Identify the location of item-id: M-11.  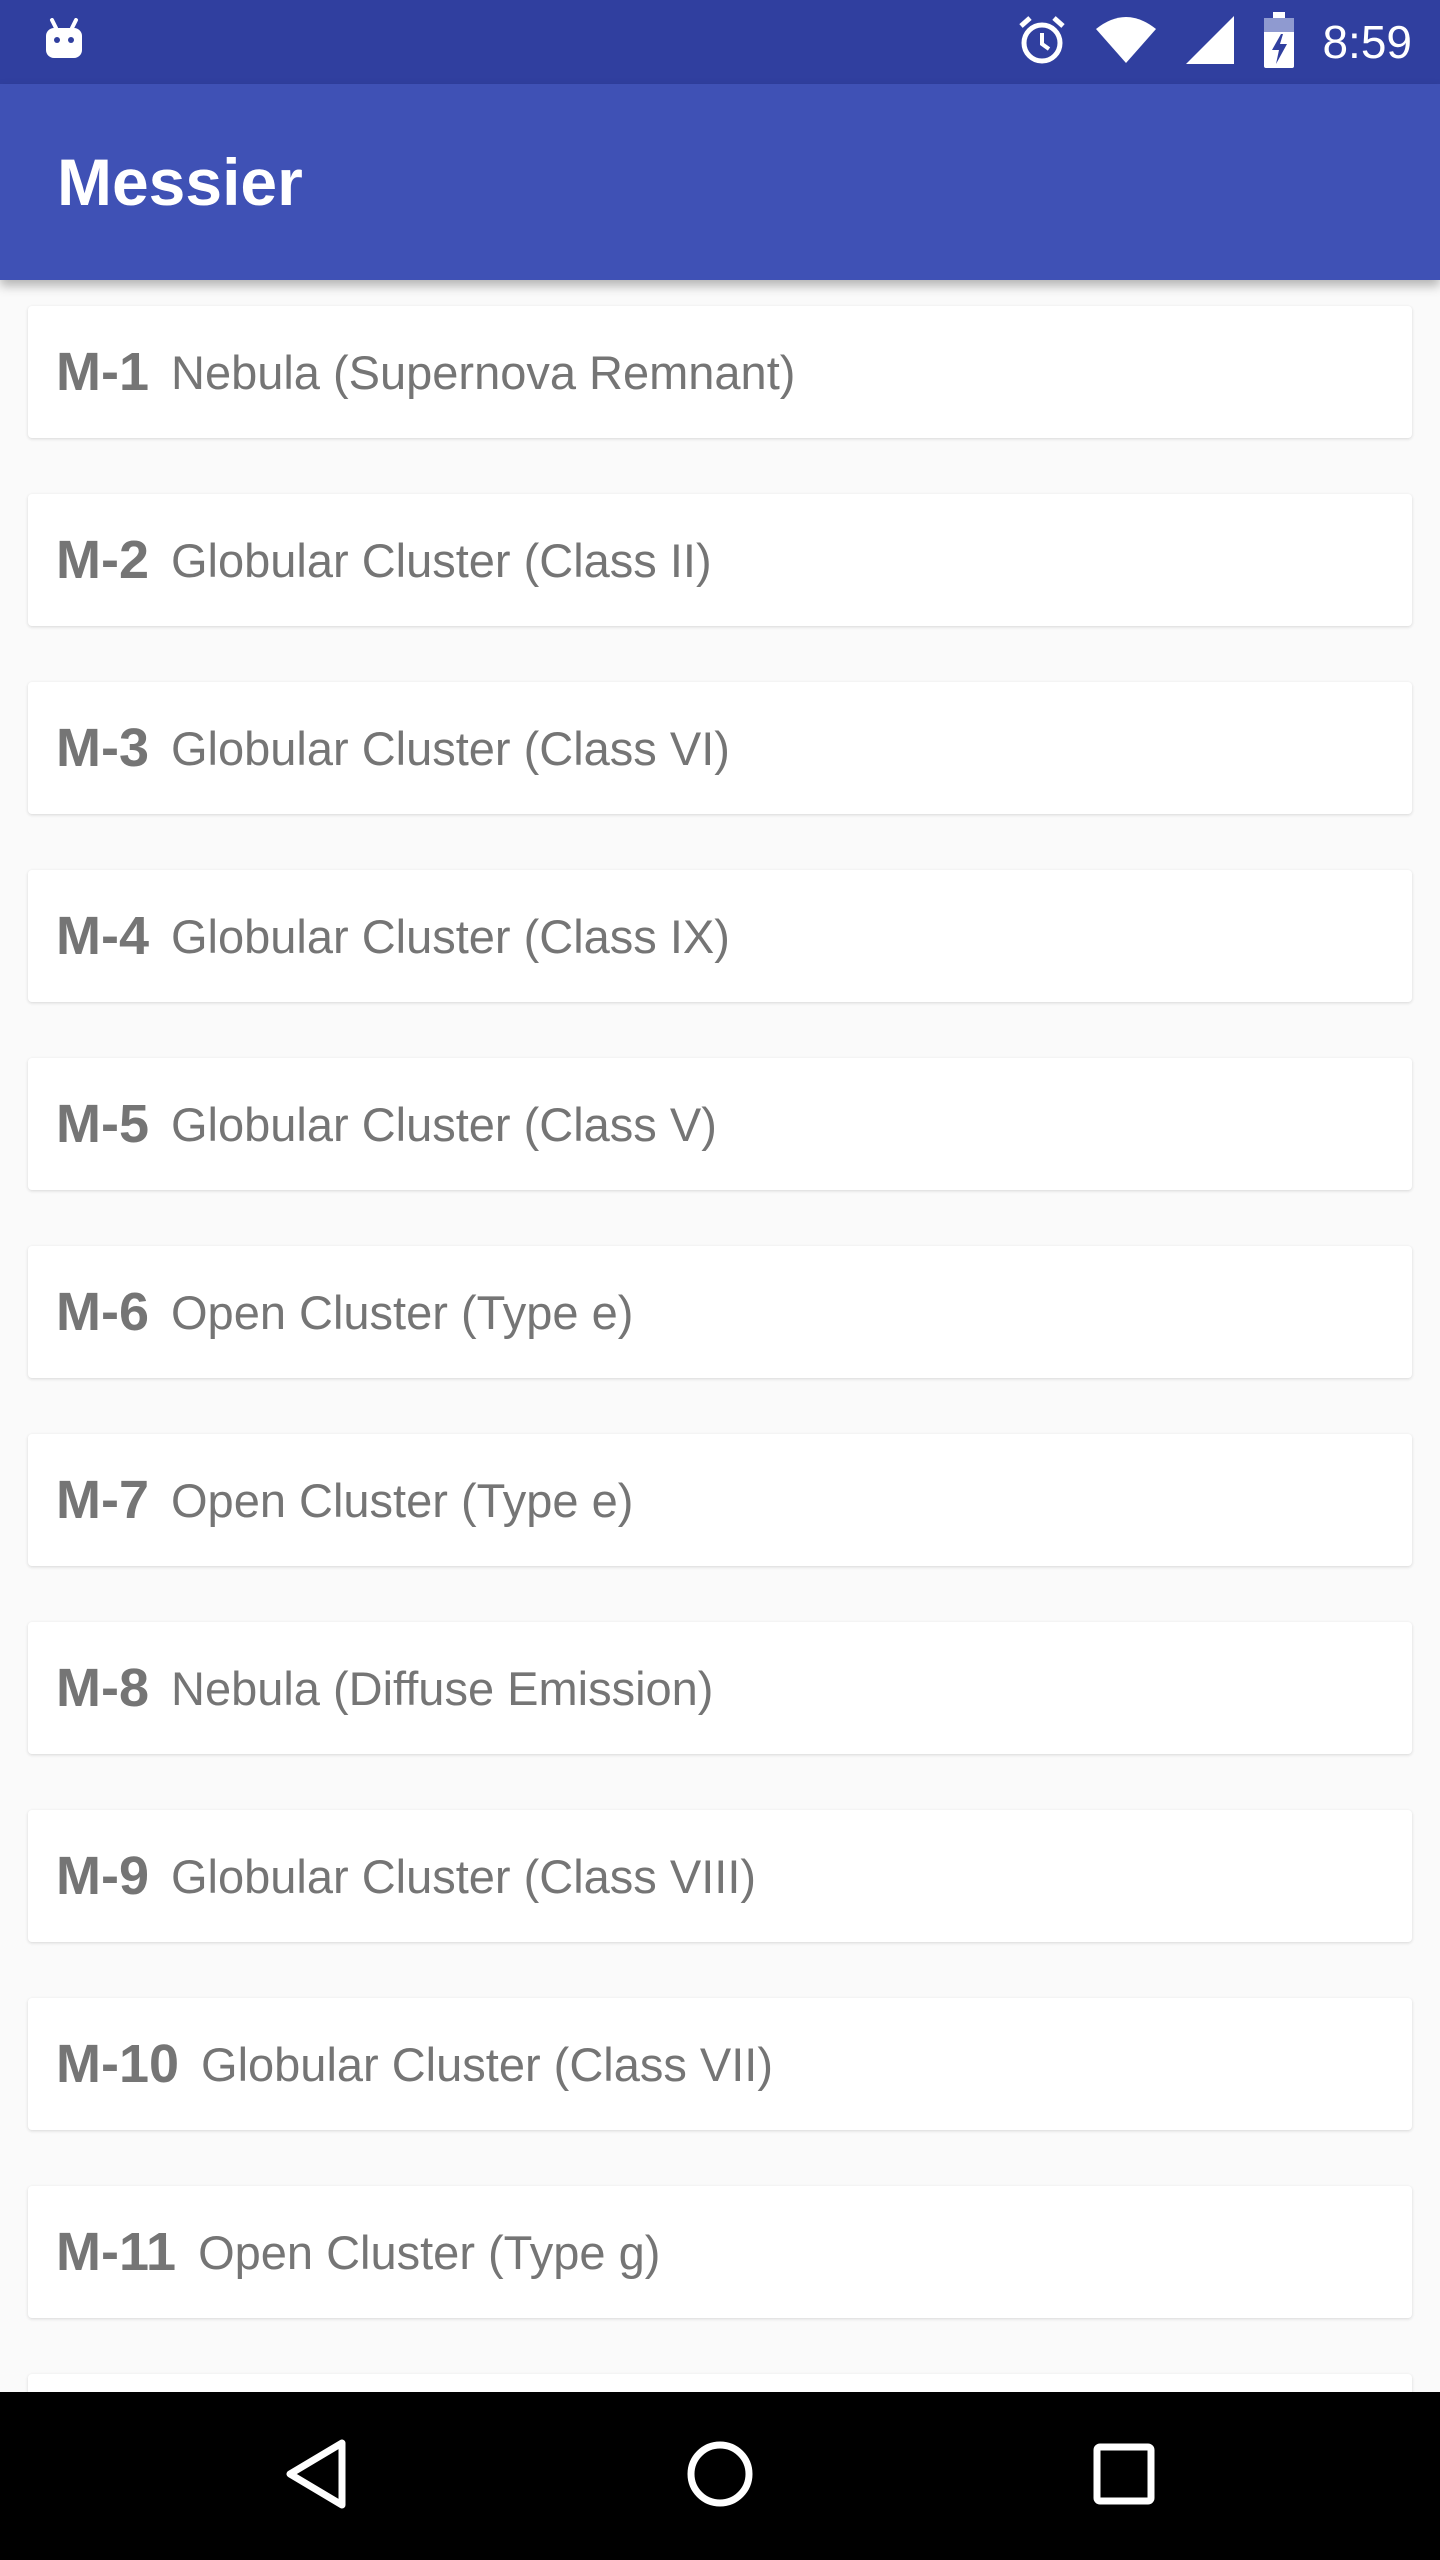
(116, 2252).